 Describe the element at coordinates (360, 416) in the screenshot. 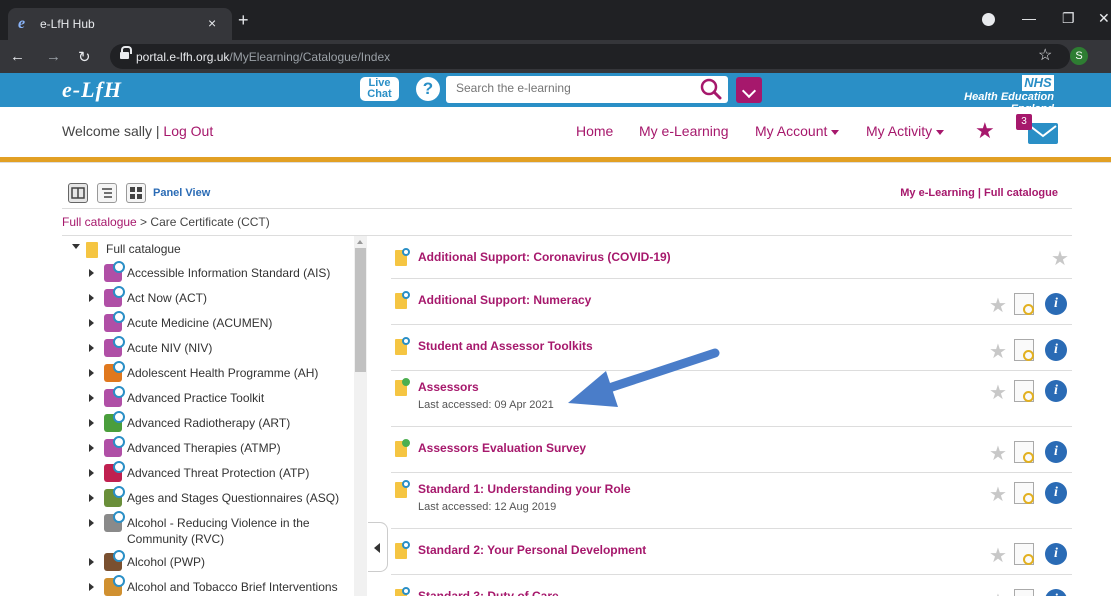

I see `tree-scrollbar` at that location.